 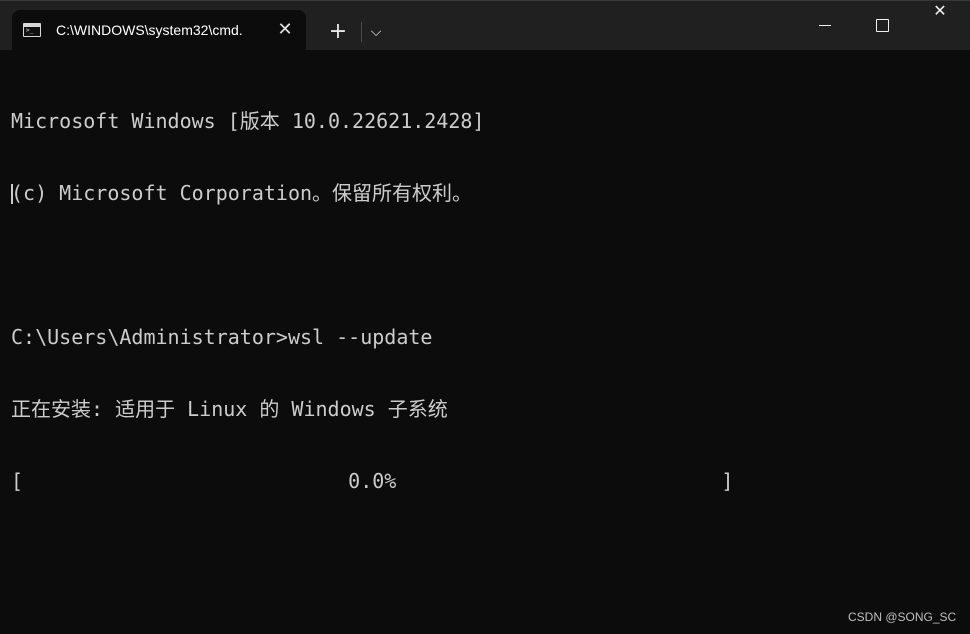 I want to click on tab-close-icon: ✕, so click(x=285, y=30).